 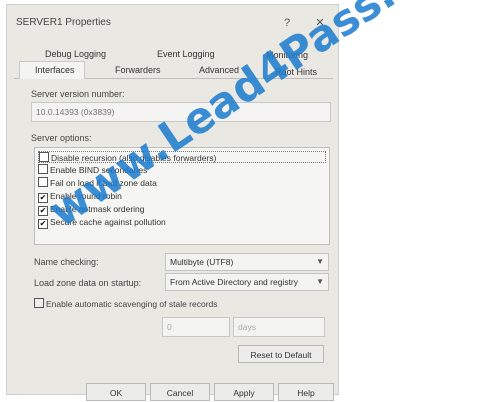 I want to click on load-zone-label: Load zone data on startup:, so click(x=88, y=283).